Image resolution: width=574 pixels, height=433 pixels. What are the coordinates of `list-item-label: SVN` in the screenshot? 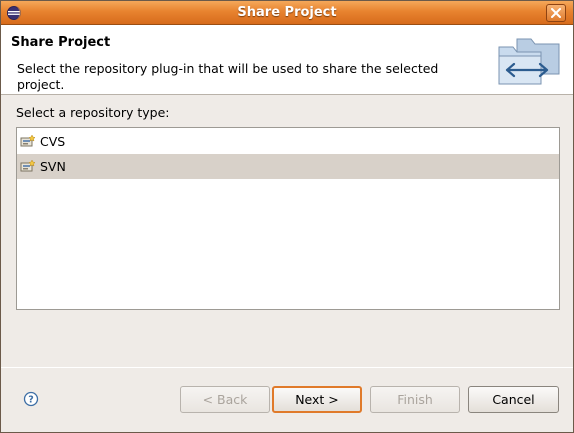 It's located at (53, 166).